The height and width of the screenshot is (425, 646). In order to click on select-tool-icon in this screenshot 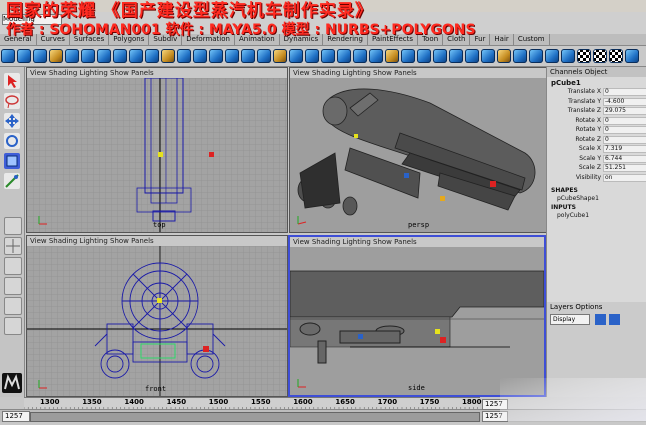, I will do `click(12, 81)`.